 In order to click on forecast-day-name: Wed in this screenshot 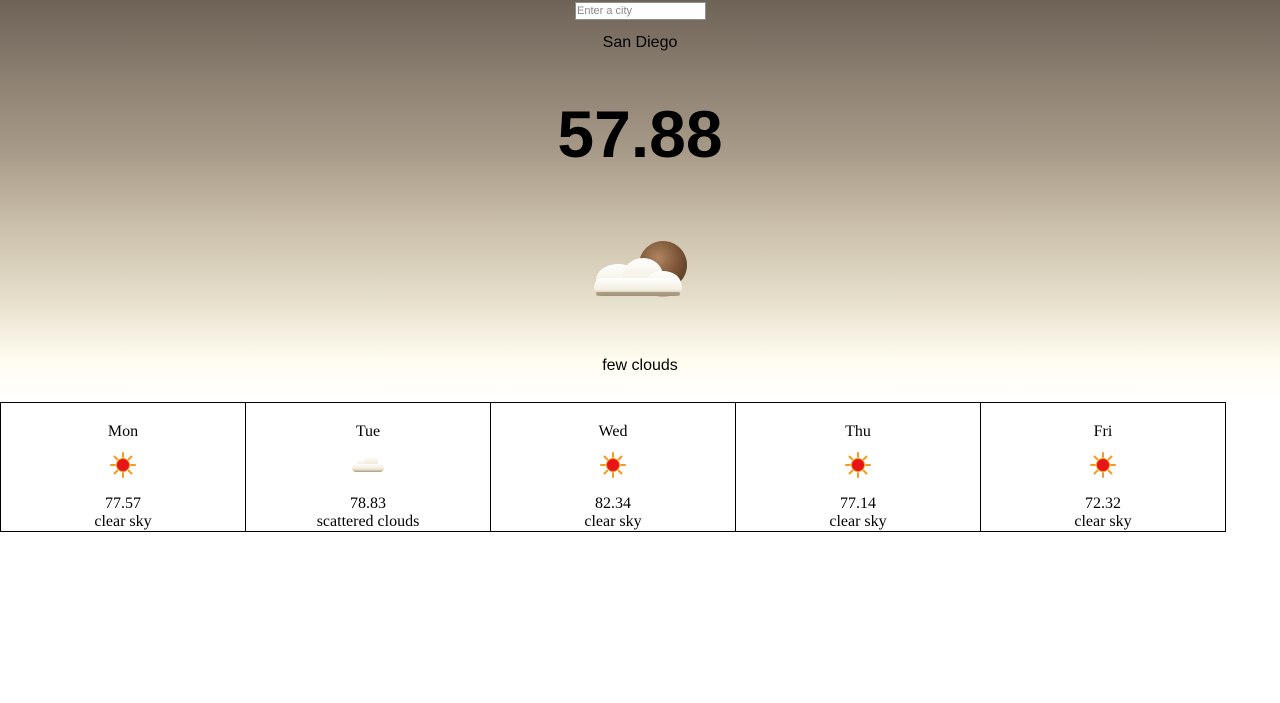, I will do `click(613, 431)`.